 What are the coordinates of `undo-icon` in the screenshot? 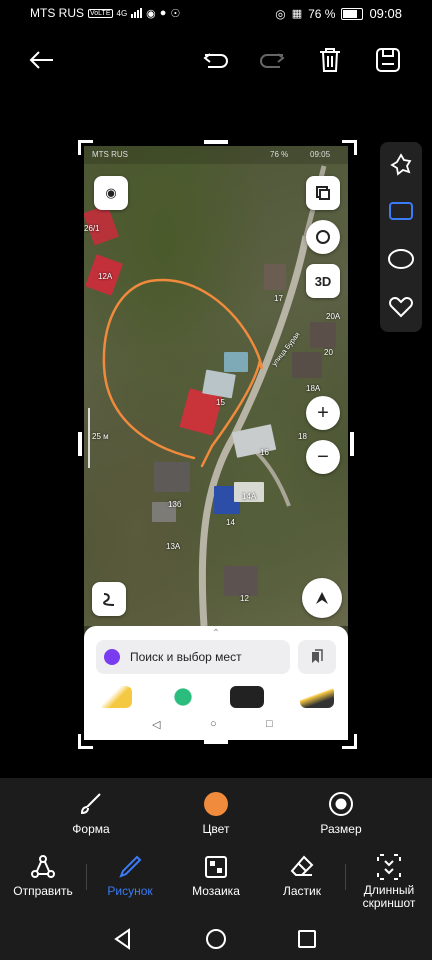 It's located at (216, 60).